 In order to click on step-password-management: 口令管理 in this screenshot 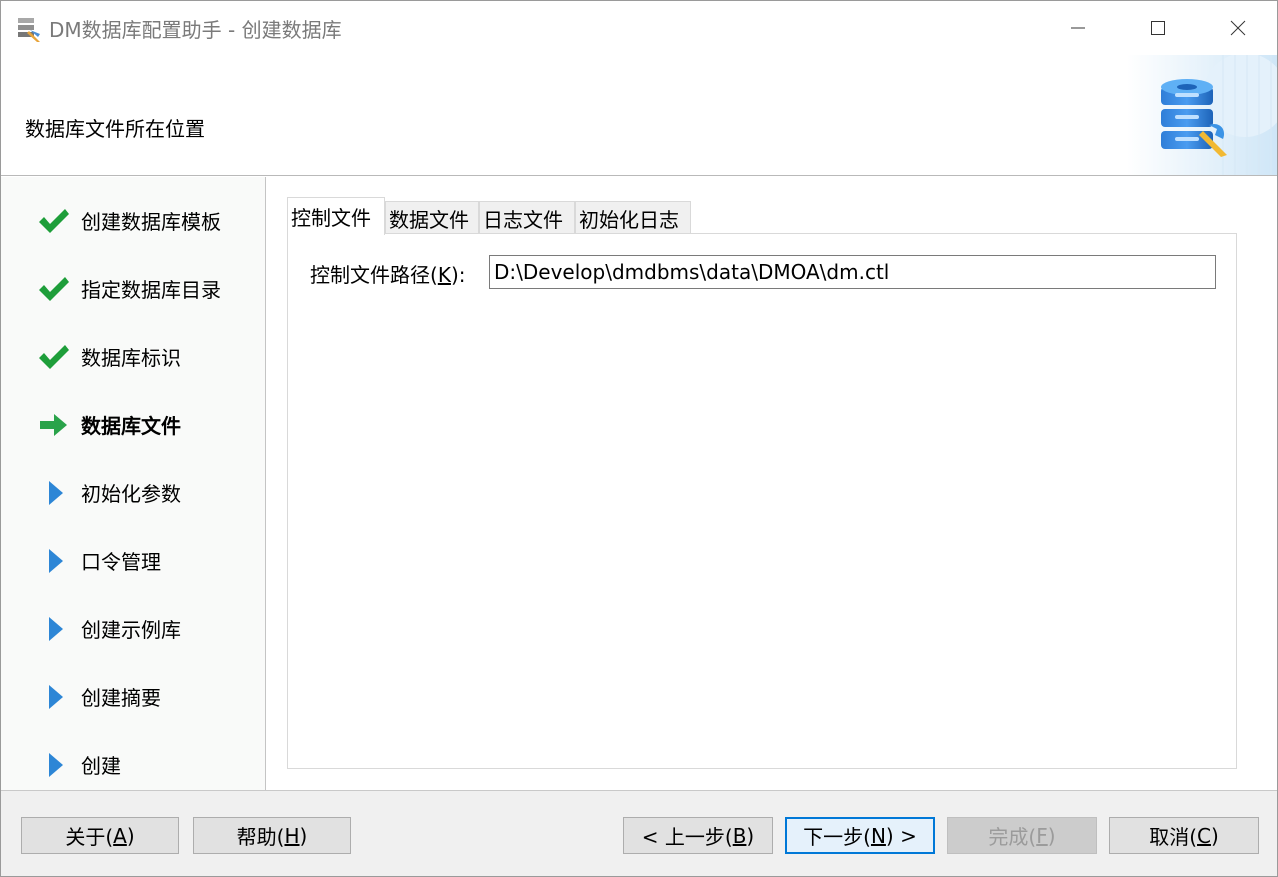, I will do `click(133, 559)`.